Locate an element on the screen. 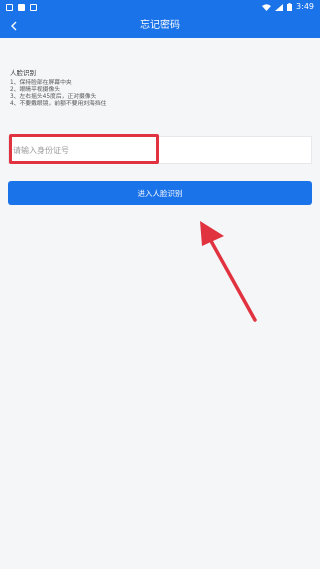  status-bar: 3:49 is located at coordinates (160, 7).